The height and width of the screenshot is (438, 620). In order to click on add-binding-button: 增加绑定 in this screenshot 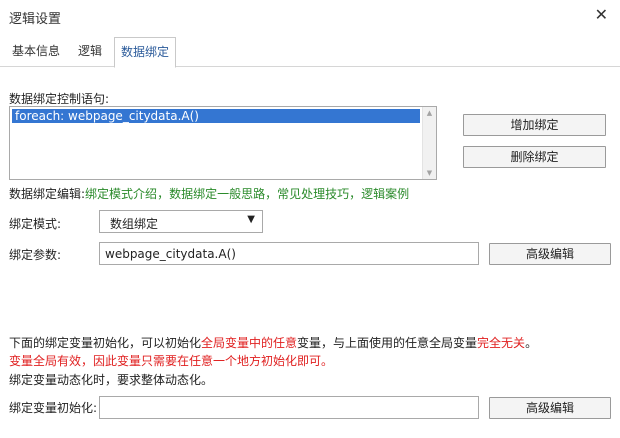, I will do `click(534, 125)`.